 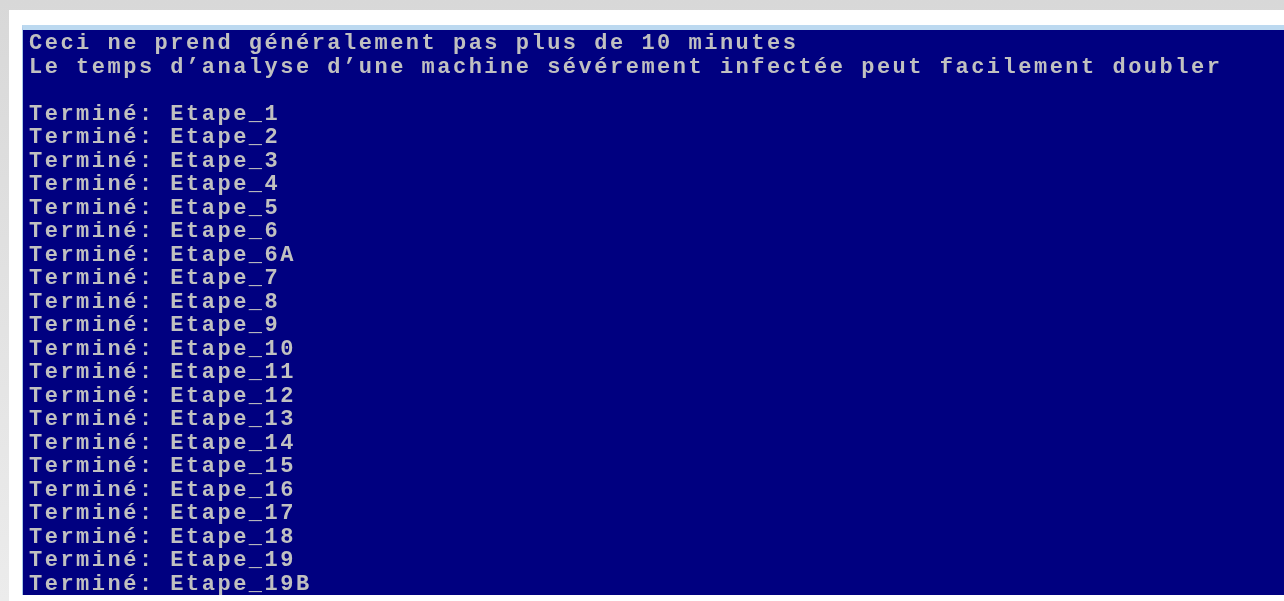 I want to click on console-line: Terminé: Etape_2, so click(x=155, y=138).